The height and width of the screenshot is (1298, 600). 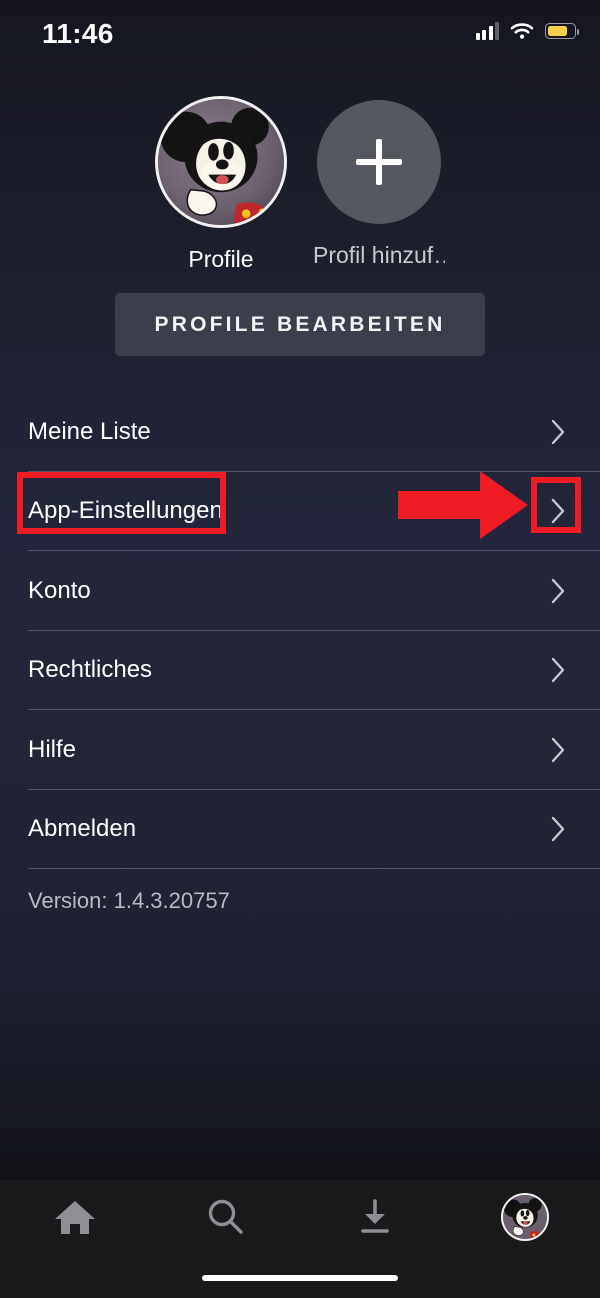 I want to click on version-text: Version: 1.4.3.20757, so click(x=129, y=900).